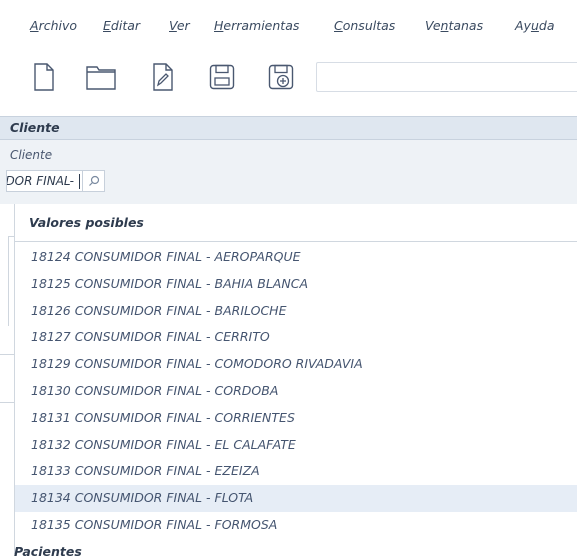 This screenshot has height=559, width=577. Describe the element at coordinates (296, 418) in the screenshot. I see `dropdown-option: 18131 CONSUMIDOR FINAL - CORRIENTES` at that location.